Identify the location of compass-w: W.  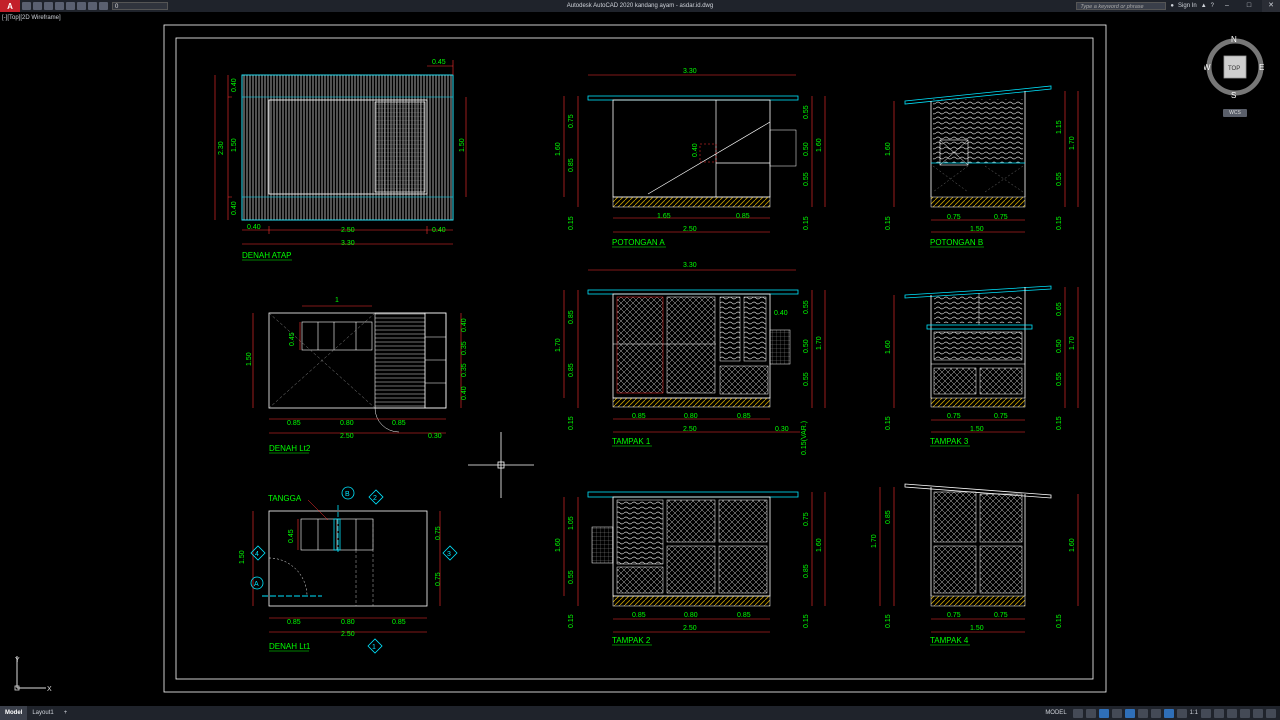
(1207, 67).